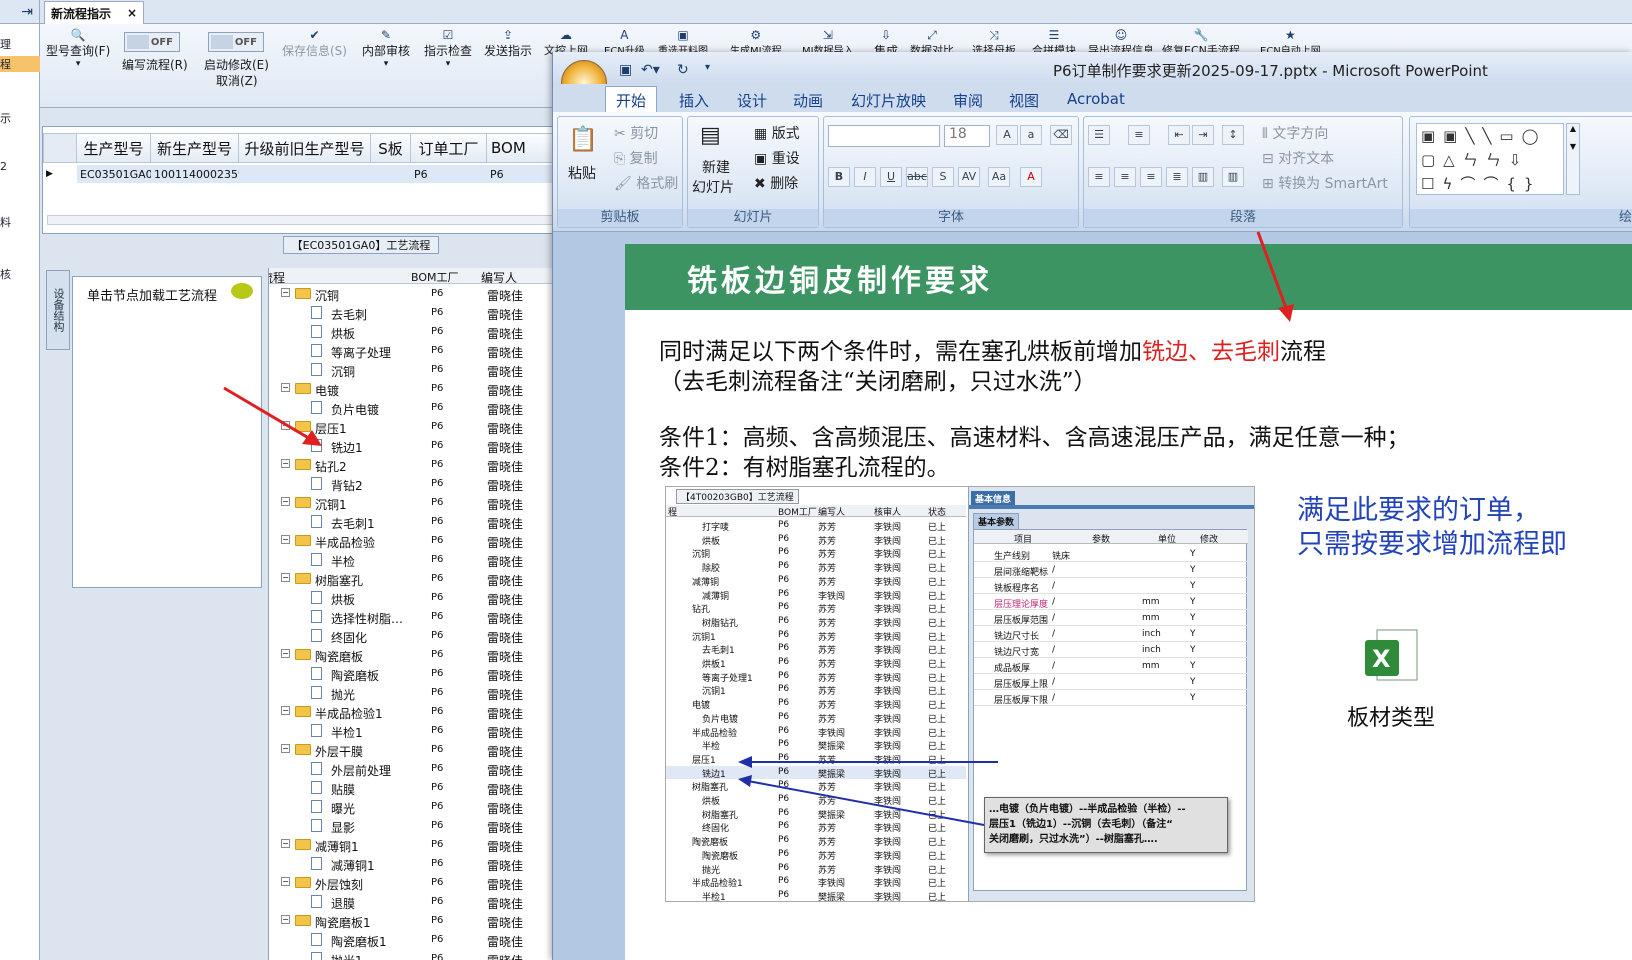 The image size is (1632, 960). Describe the element at coordinates (5, 44) in the screenshot. I see `rail-item: 理` at that location.